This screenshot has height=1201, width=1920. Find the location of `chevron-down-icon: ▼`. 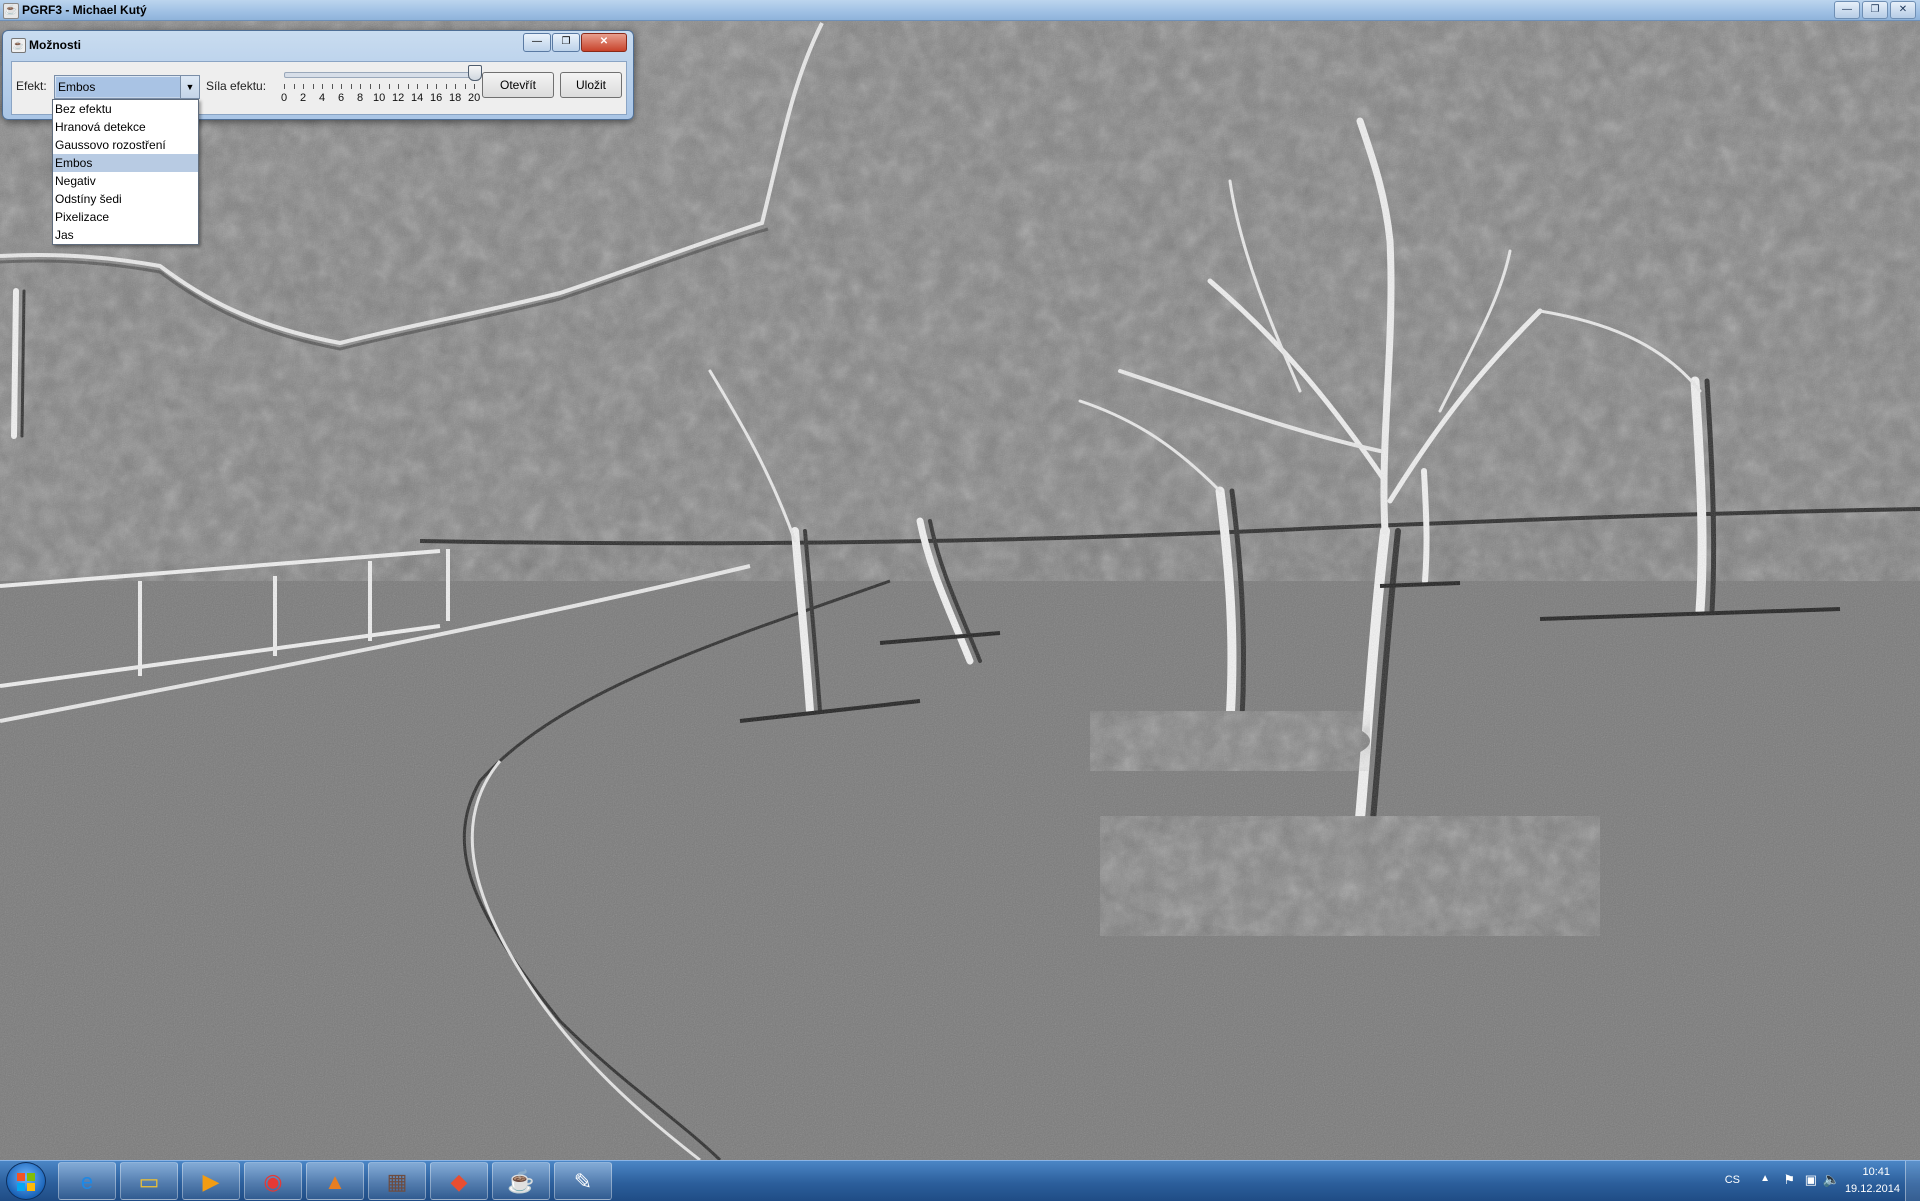

chevron-down-icon: ▼ is located at coordinates (189, 87).